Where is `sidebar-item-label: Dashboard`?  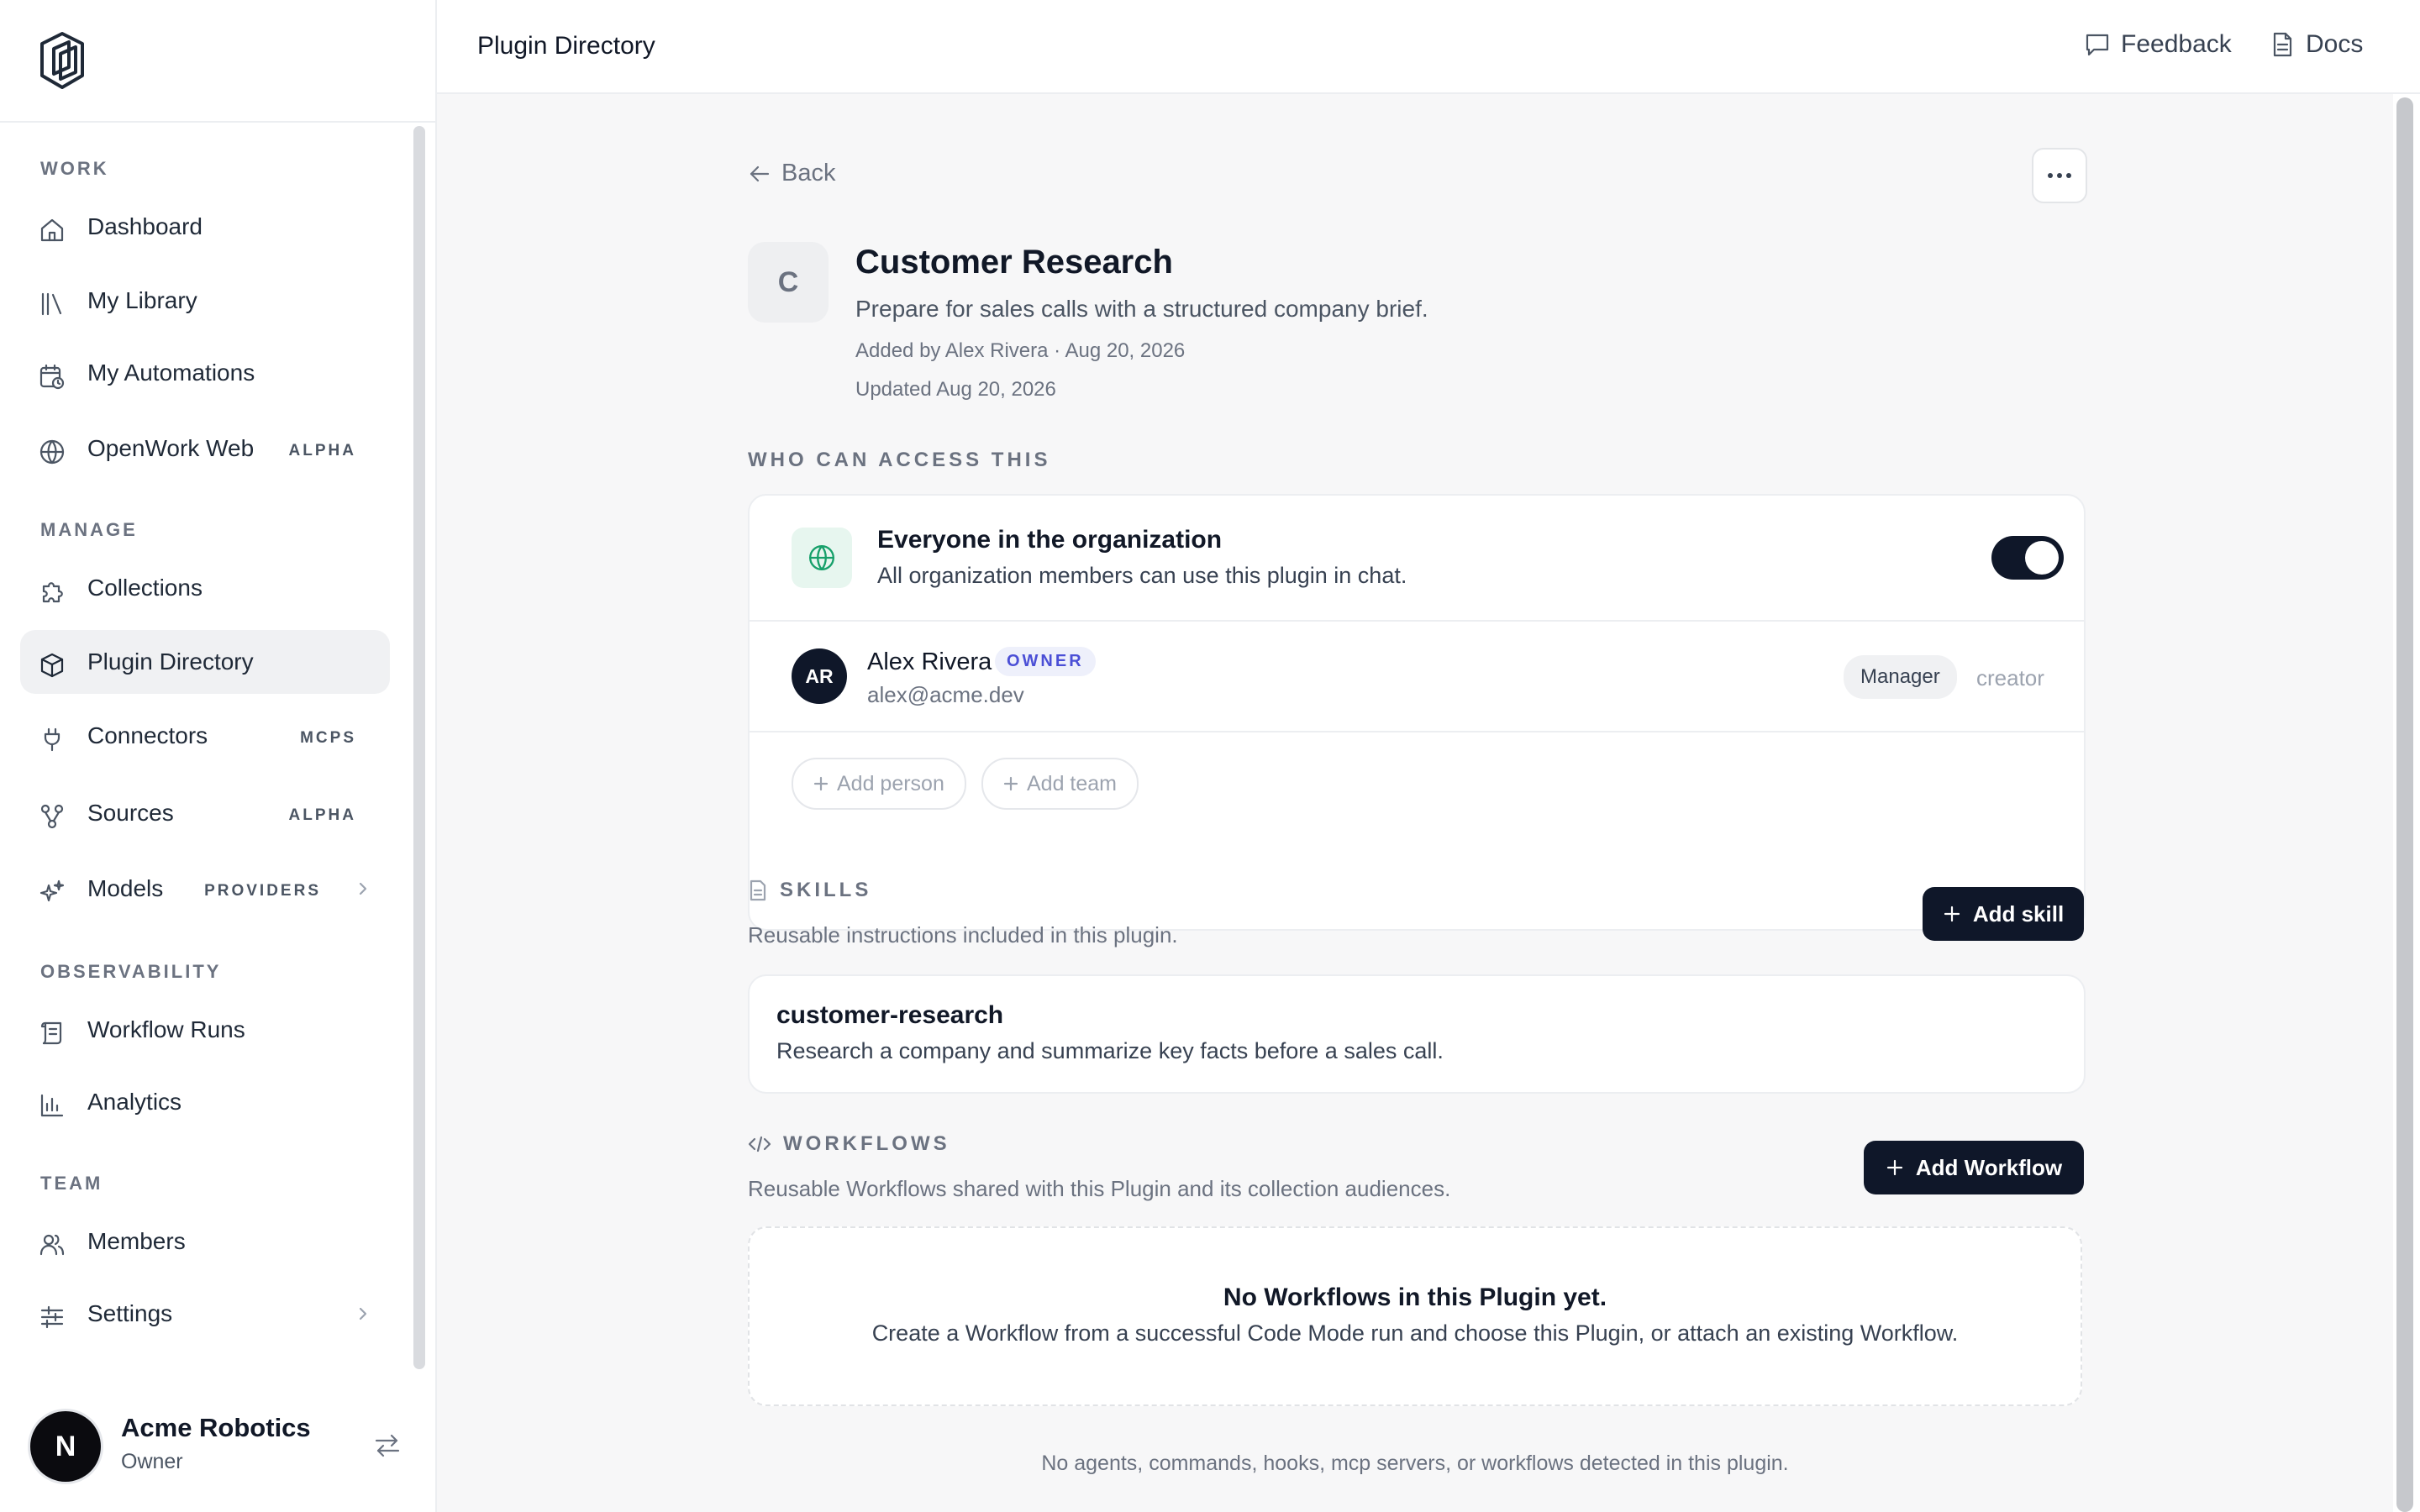
sidebar-item-label: Dashboard is located at coordinates (145, 226).